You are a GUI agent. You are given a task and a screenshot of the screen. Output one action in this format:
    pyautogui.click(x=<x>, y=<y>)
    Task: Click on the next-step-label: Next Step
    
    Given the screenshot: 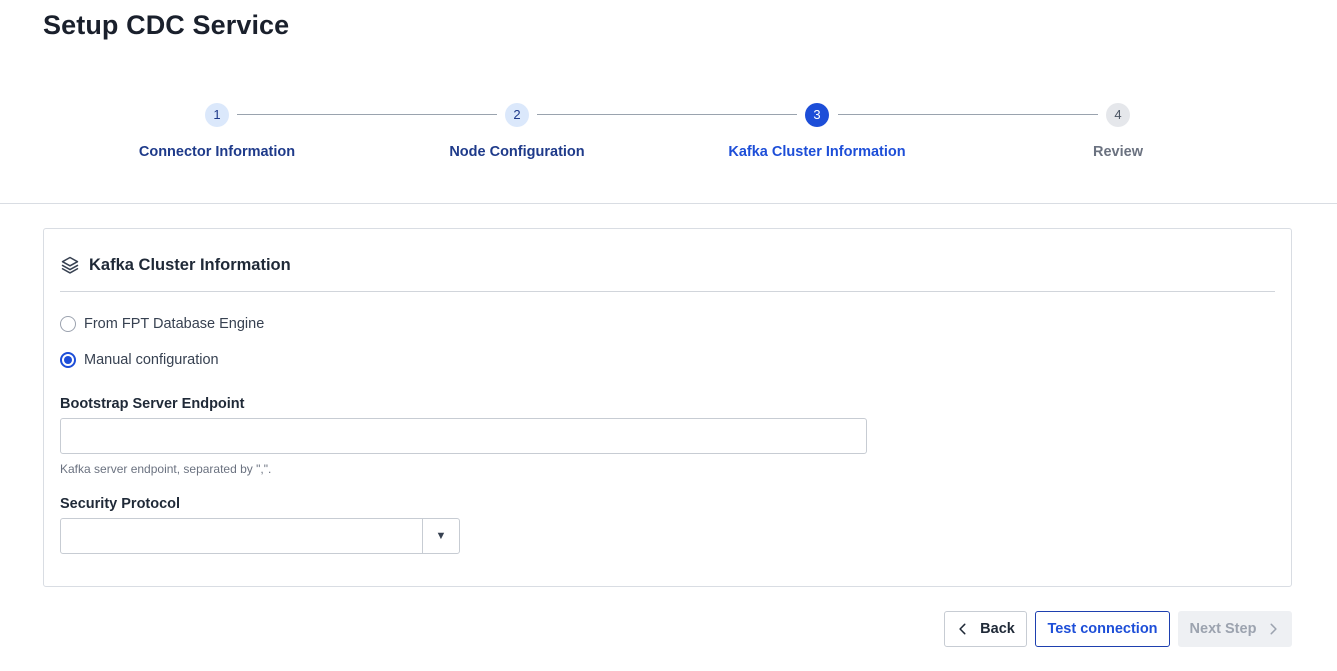 What is the action you would take?
    pyautogui.click(x=1223, y=629)
    